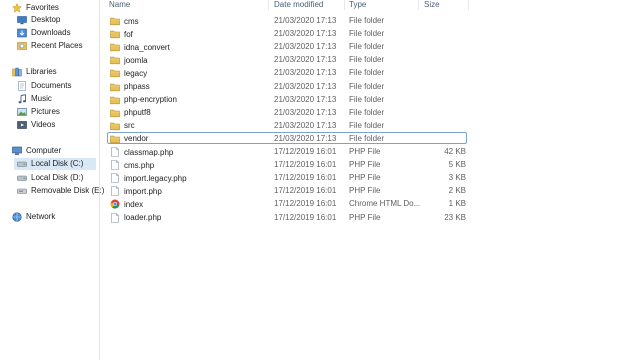  Describe the element at coordinates (33, 217) in the screenshot. I see `nav-network: Network` at that location.